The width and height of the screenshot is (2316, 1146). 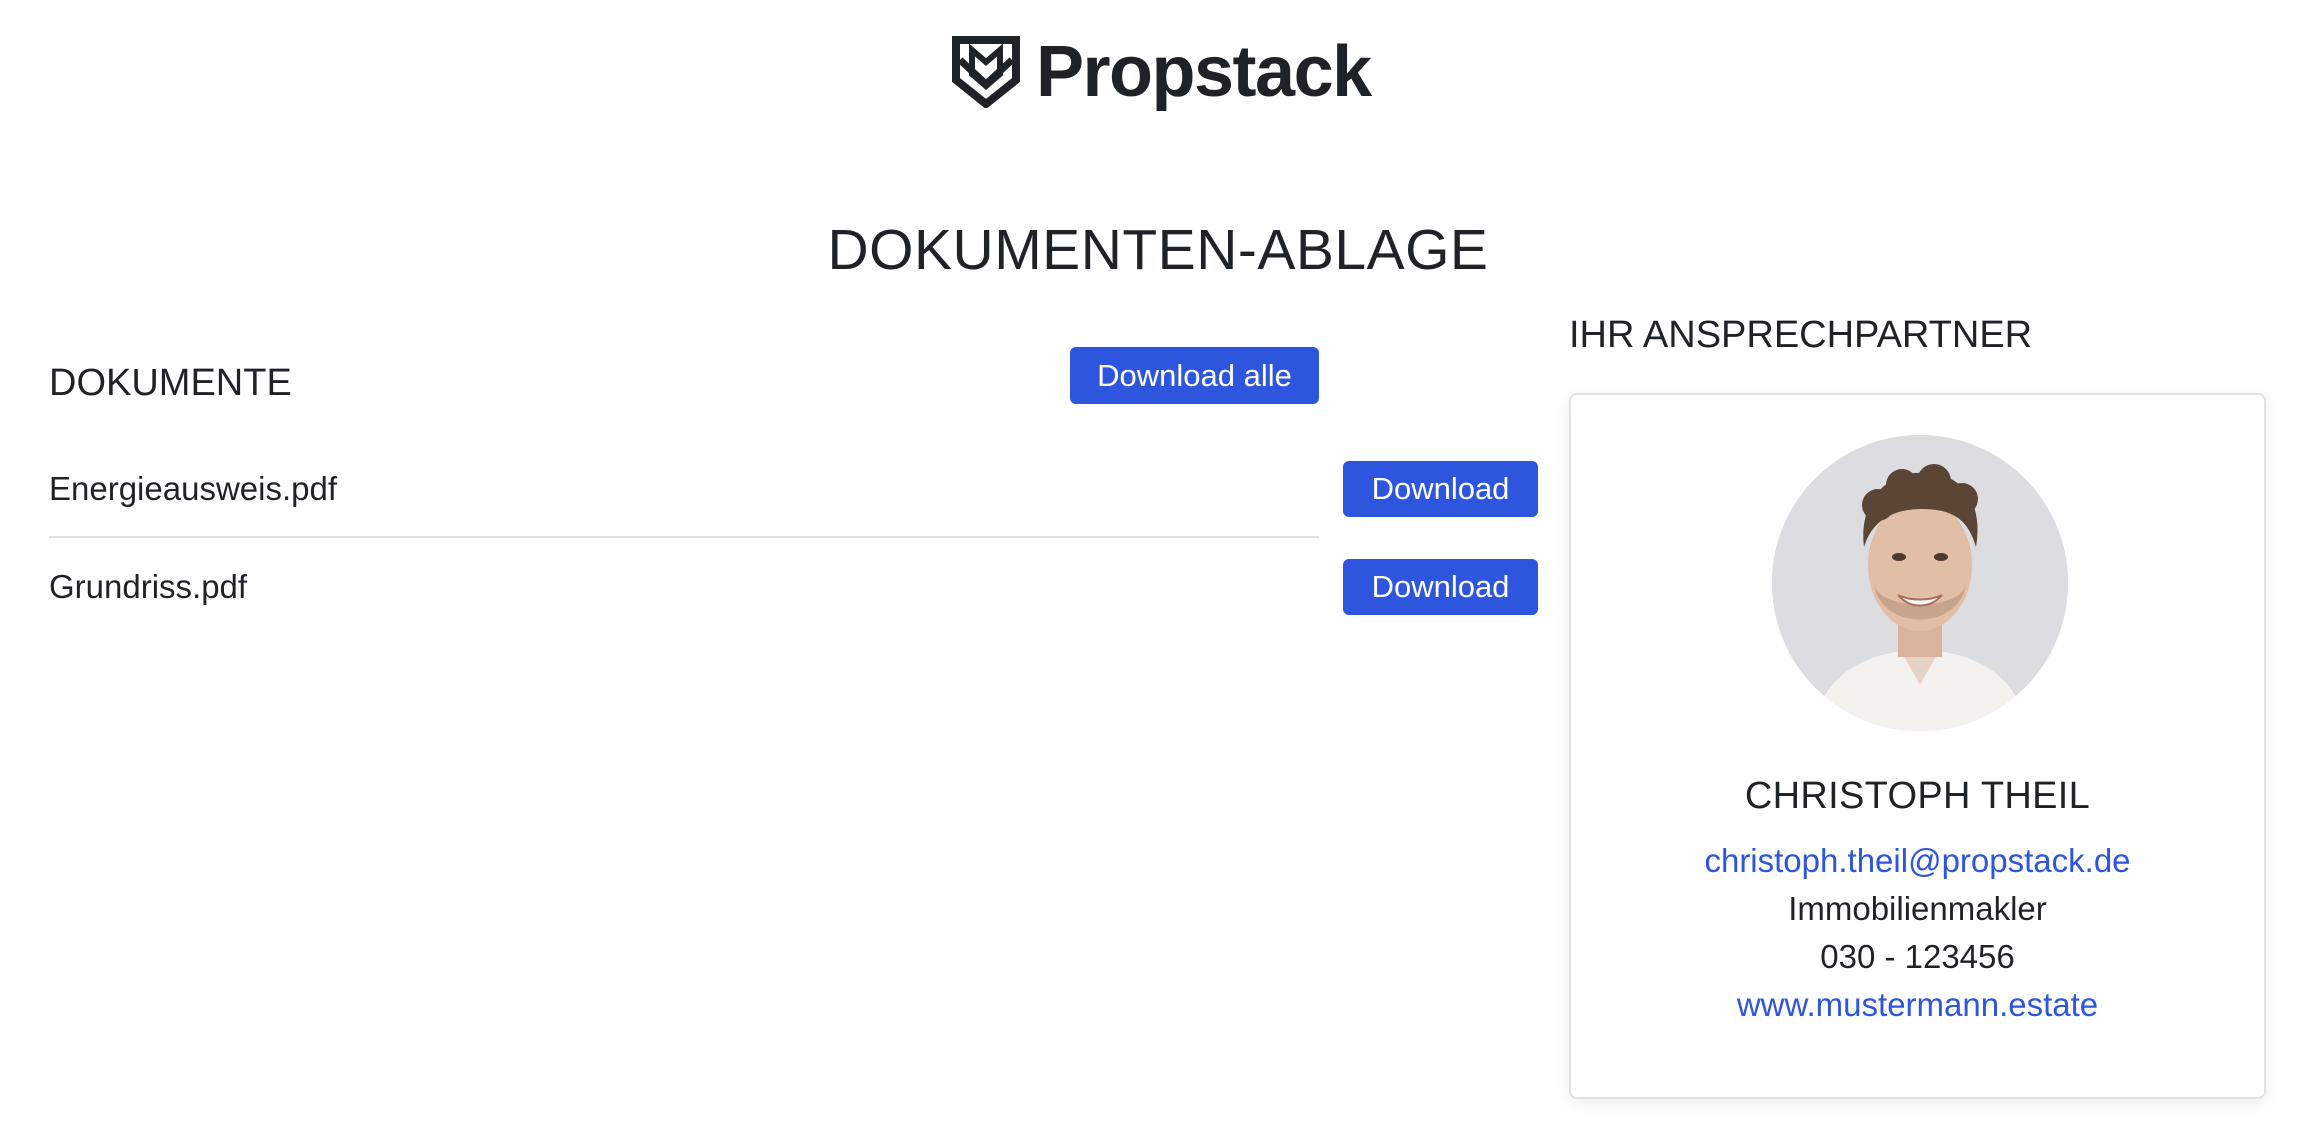 I want to click on document-name: Grundriss.pdf, so click(x=148, y=586).